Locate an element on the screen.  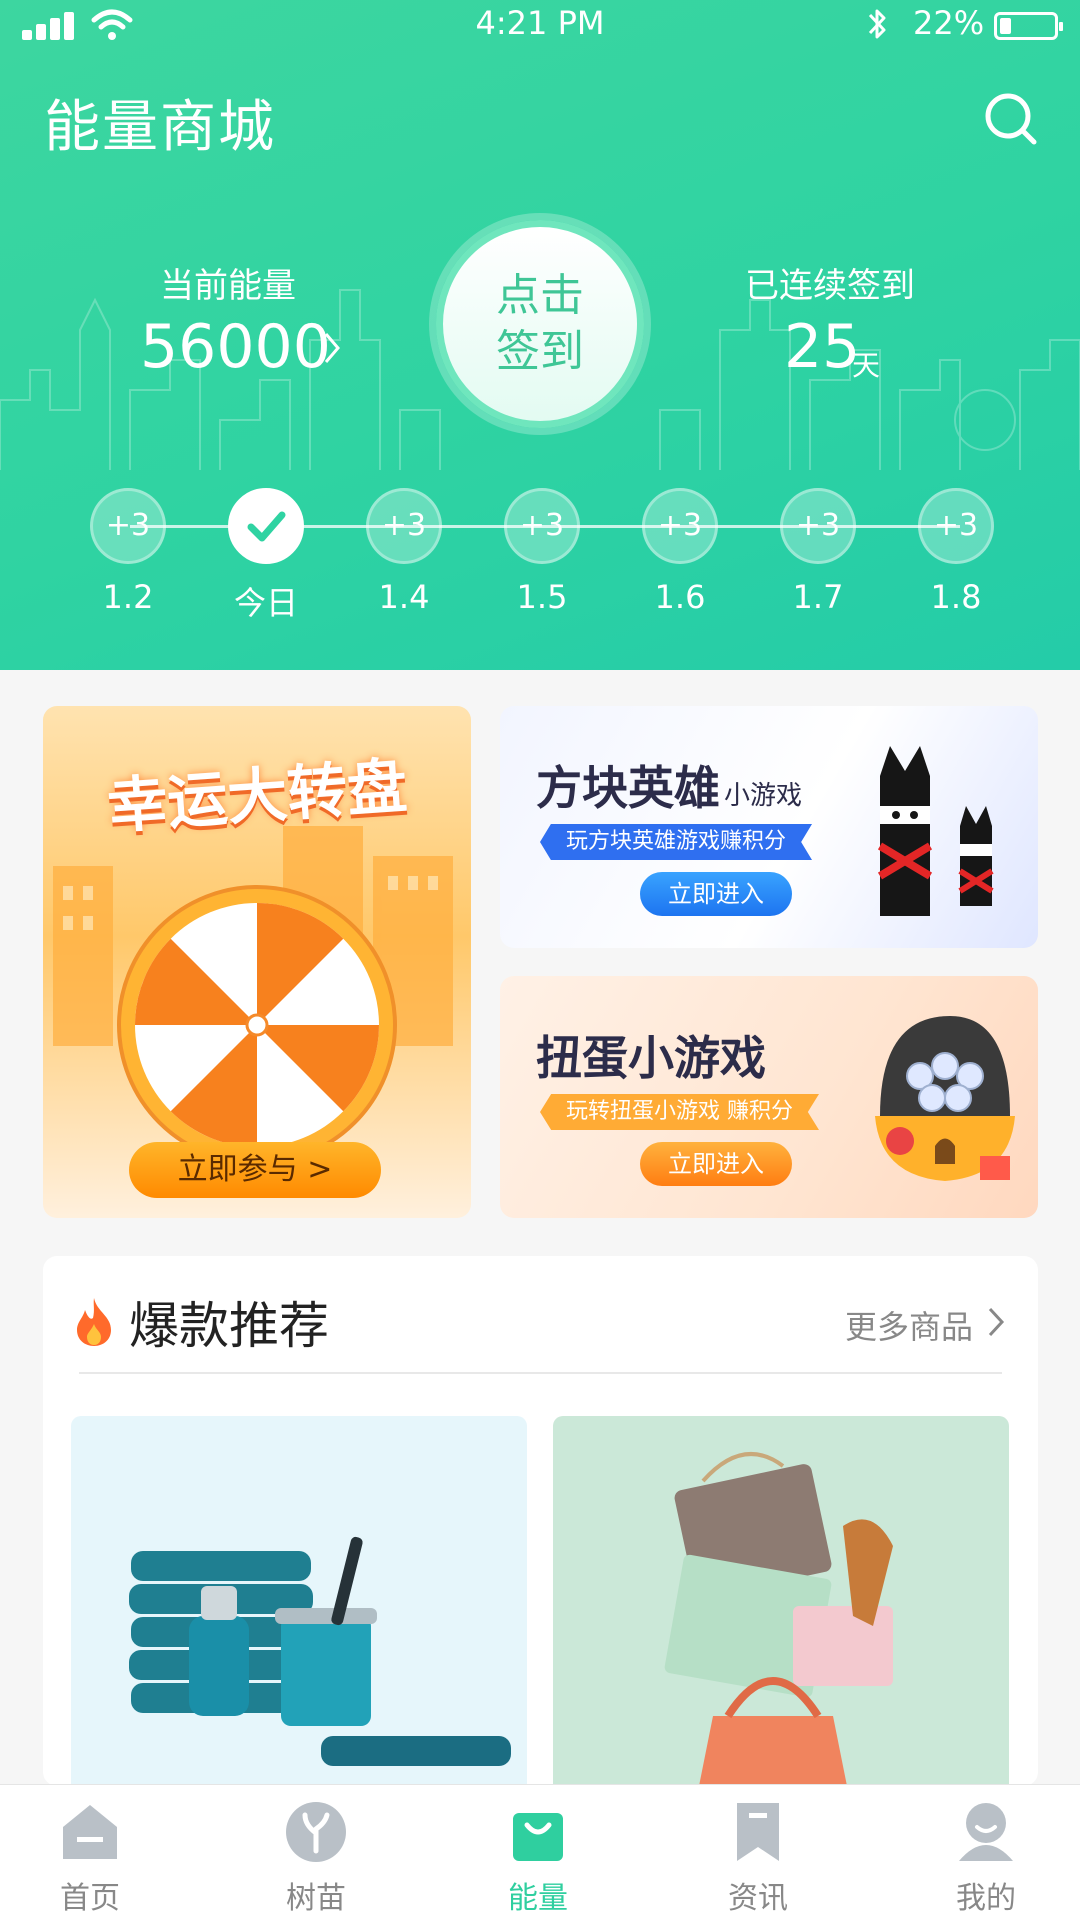
block-hero-card: 方块英雄 小游戏 玩方块英雄游戏赚积分 立即进入 is located at coordinates (769, 827).